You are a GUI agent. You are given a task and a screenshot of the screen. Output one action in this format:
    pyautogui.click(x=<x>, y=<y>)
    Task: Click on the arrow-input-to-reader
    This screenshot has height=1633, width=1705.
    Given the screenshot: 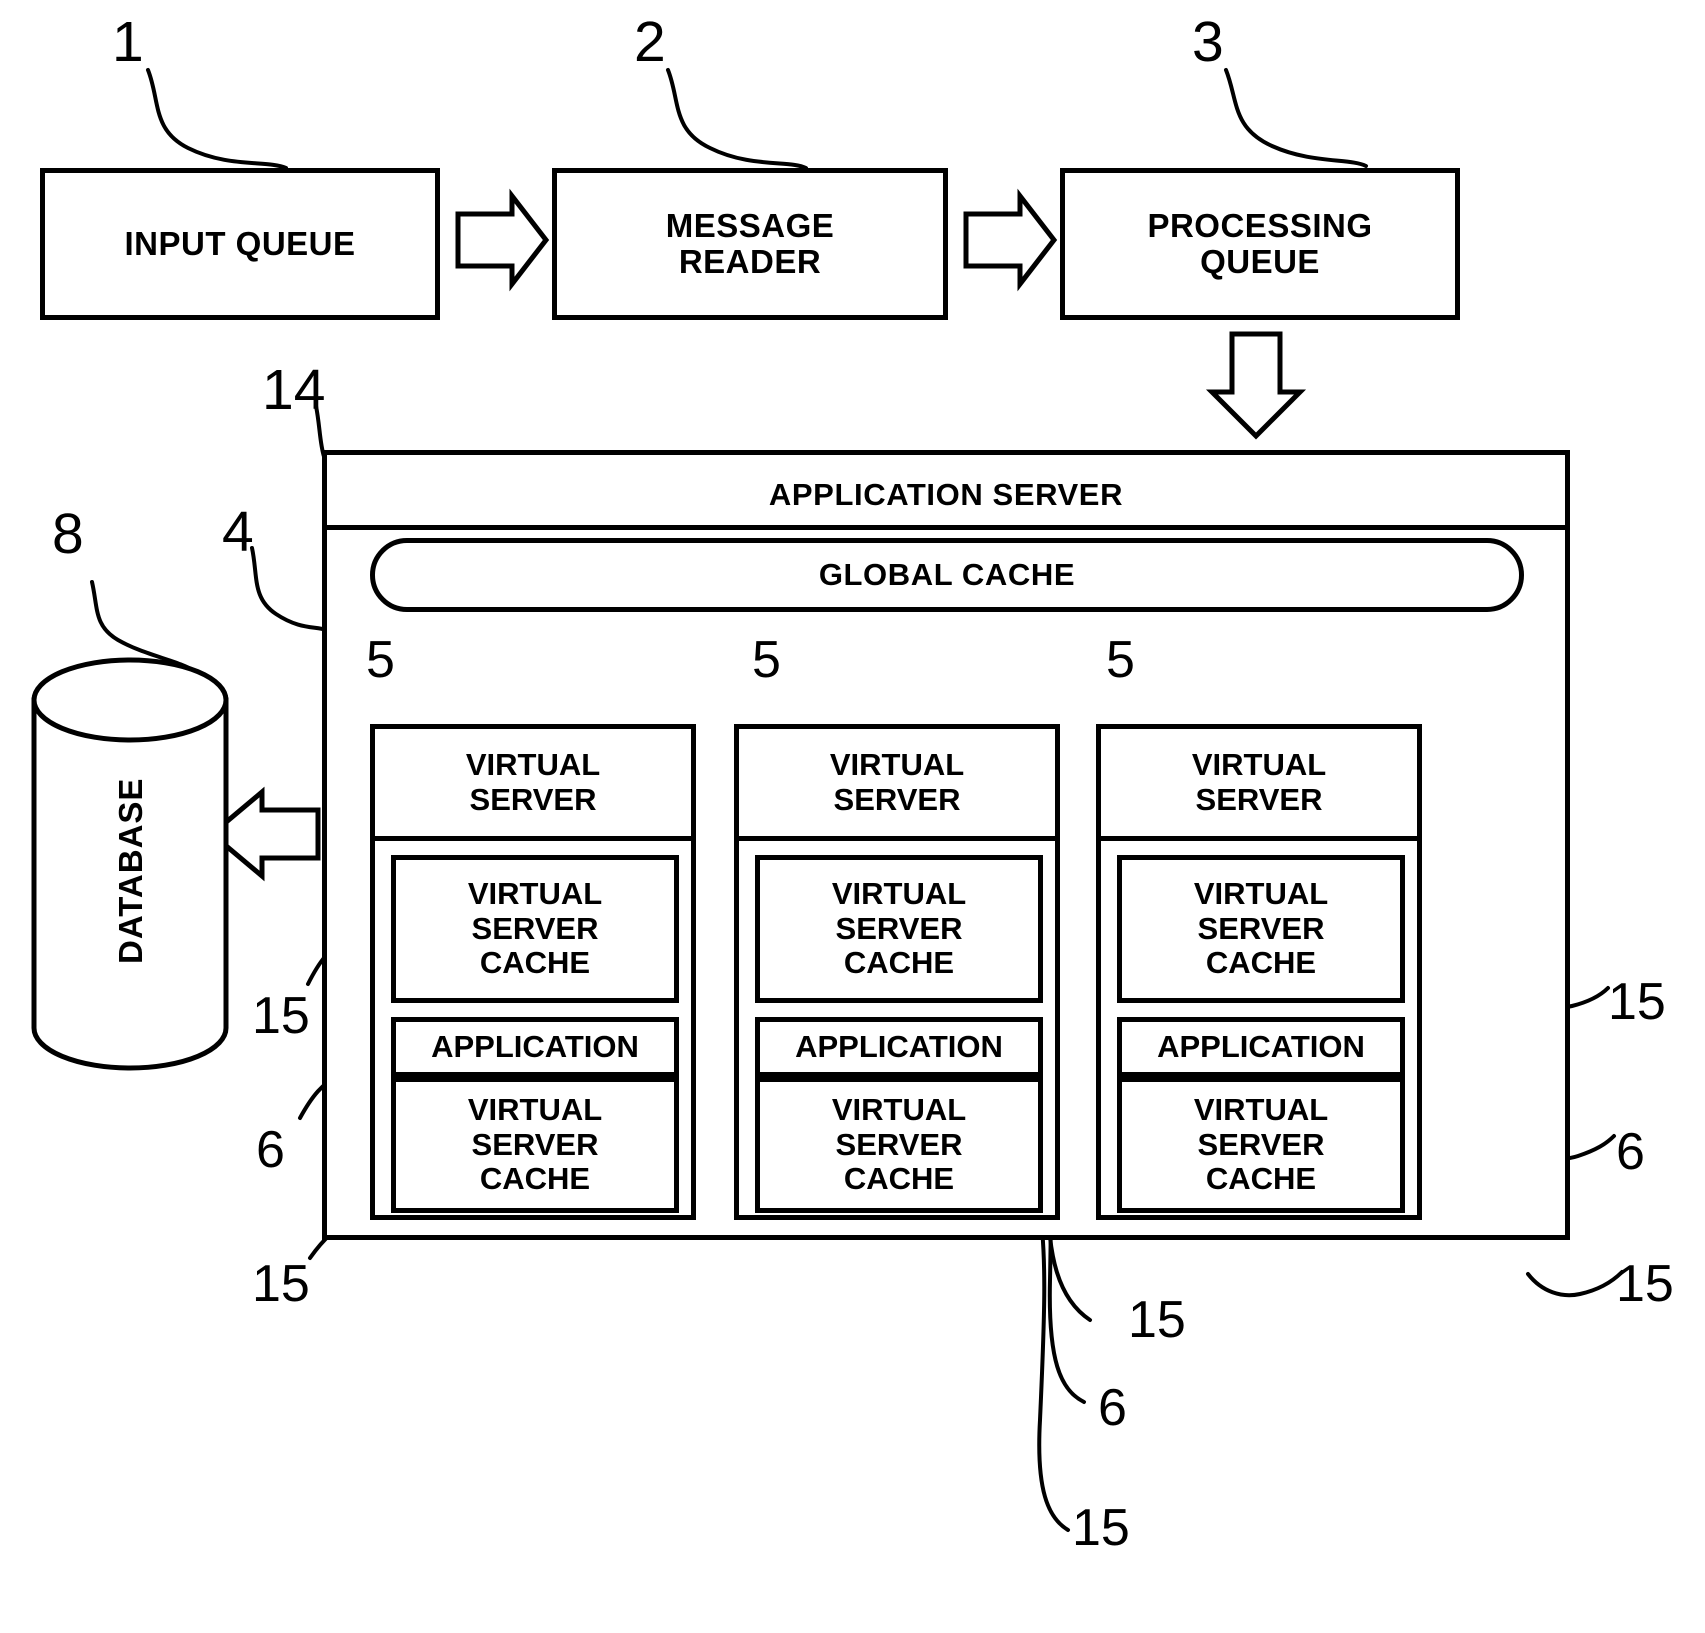 What is the action you would take?
    pyautogui.click(x=502, y=240)
    